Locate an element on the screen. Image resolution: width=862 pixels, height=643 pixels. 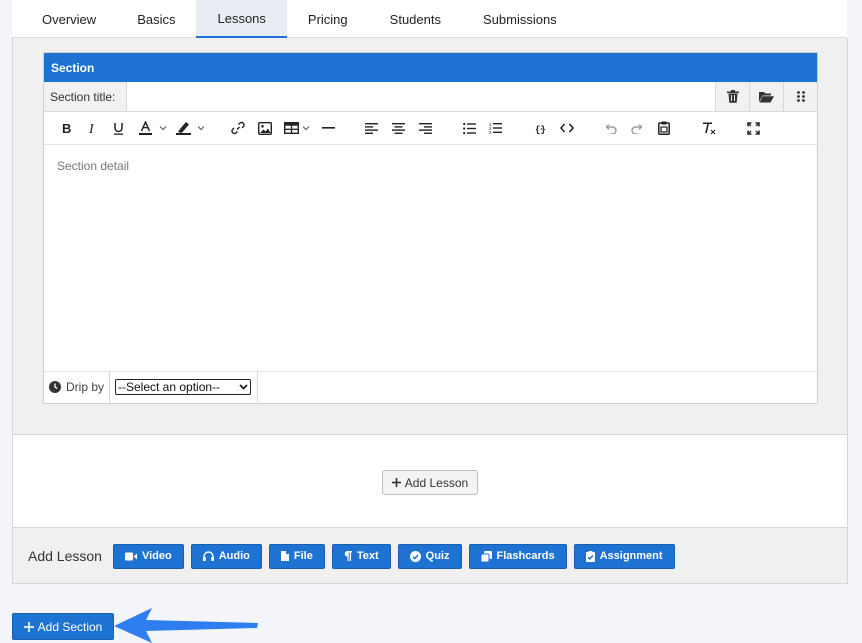
drip-select-wrap: --Select an option-- is located at coordinates (184, 387).